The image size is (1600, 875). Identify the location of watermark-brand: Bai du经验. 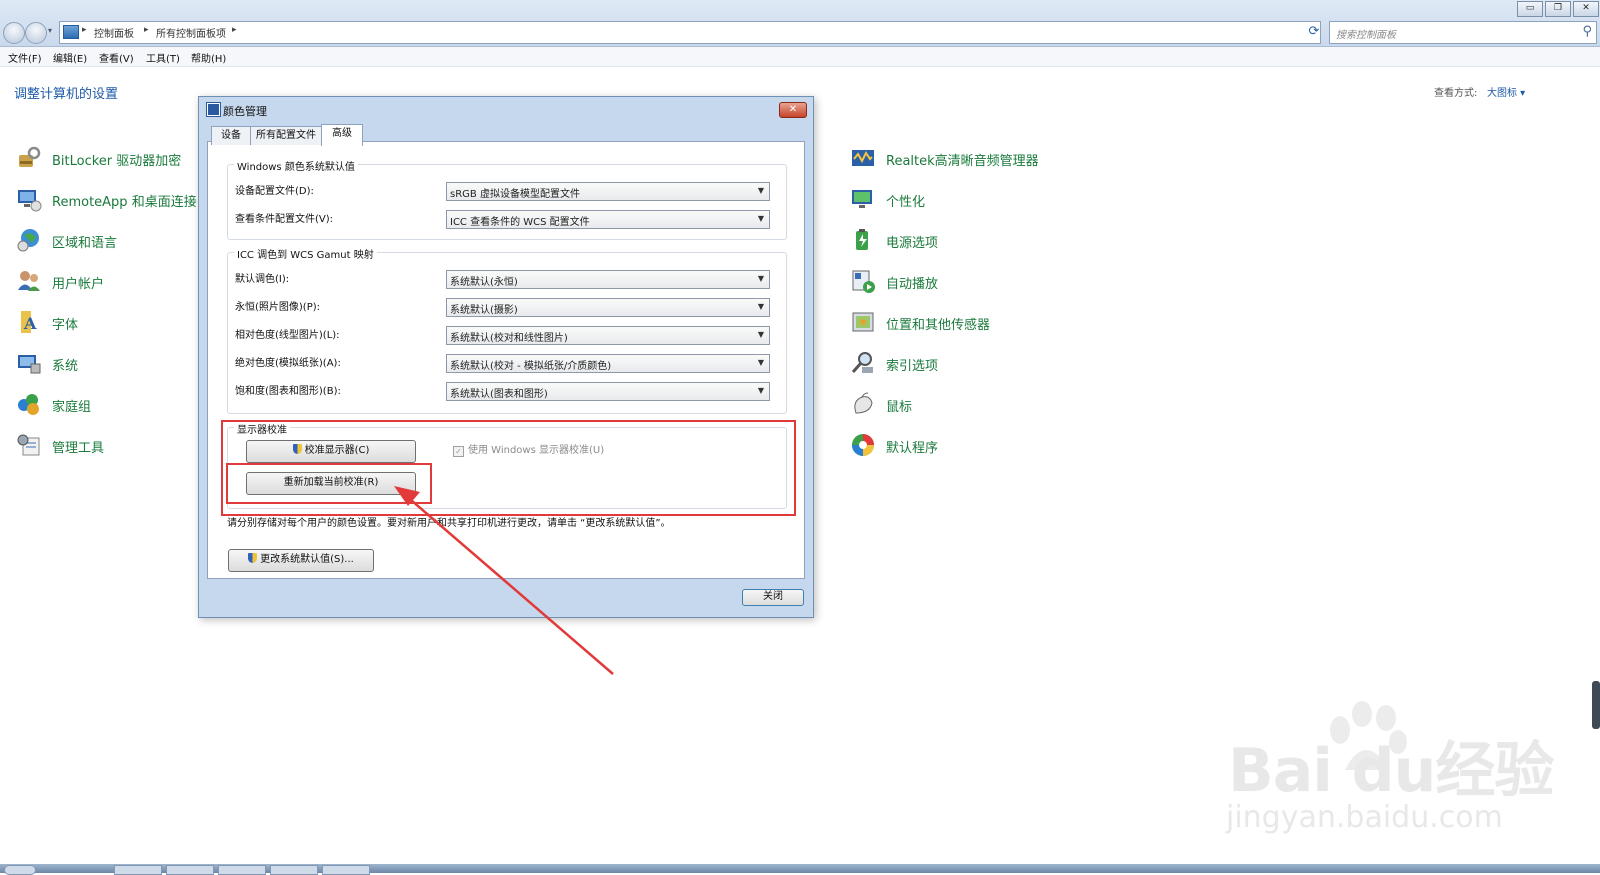
(1391, 771).